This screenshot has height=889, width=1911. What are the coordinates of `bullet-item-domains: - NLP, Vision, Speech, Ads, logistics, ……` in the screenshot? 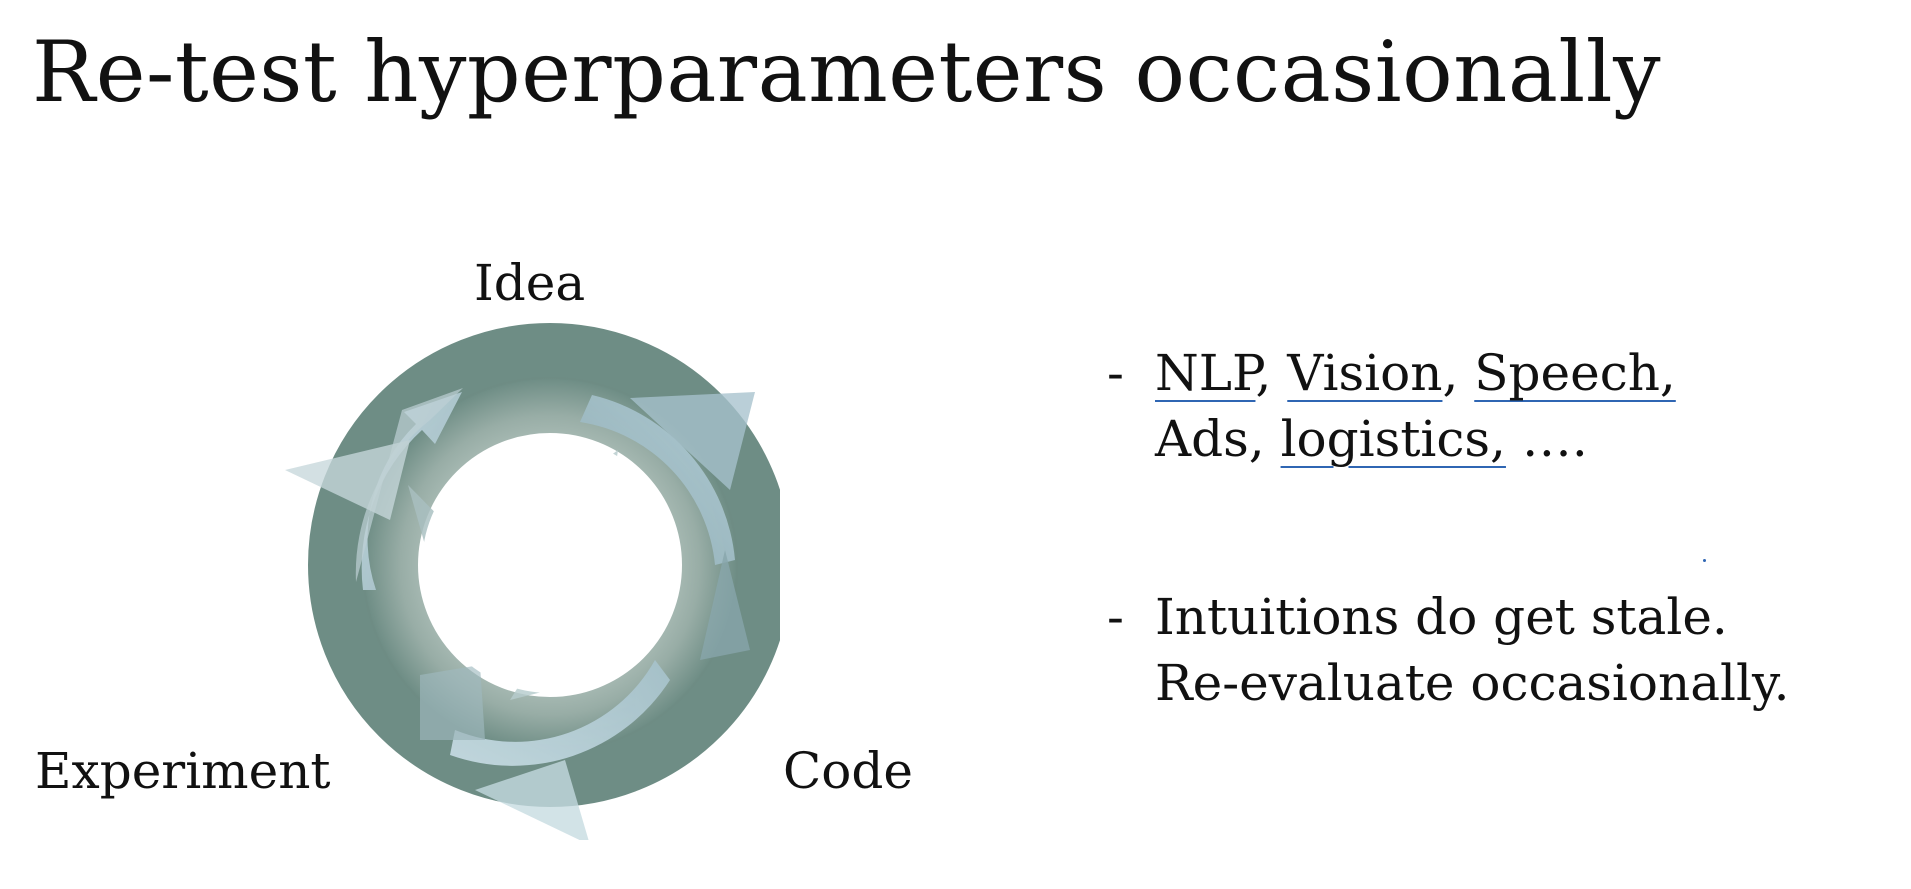 It's located at (1497, 406).